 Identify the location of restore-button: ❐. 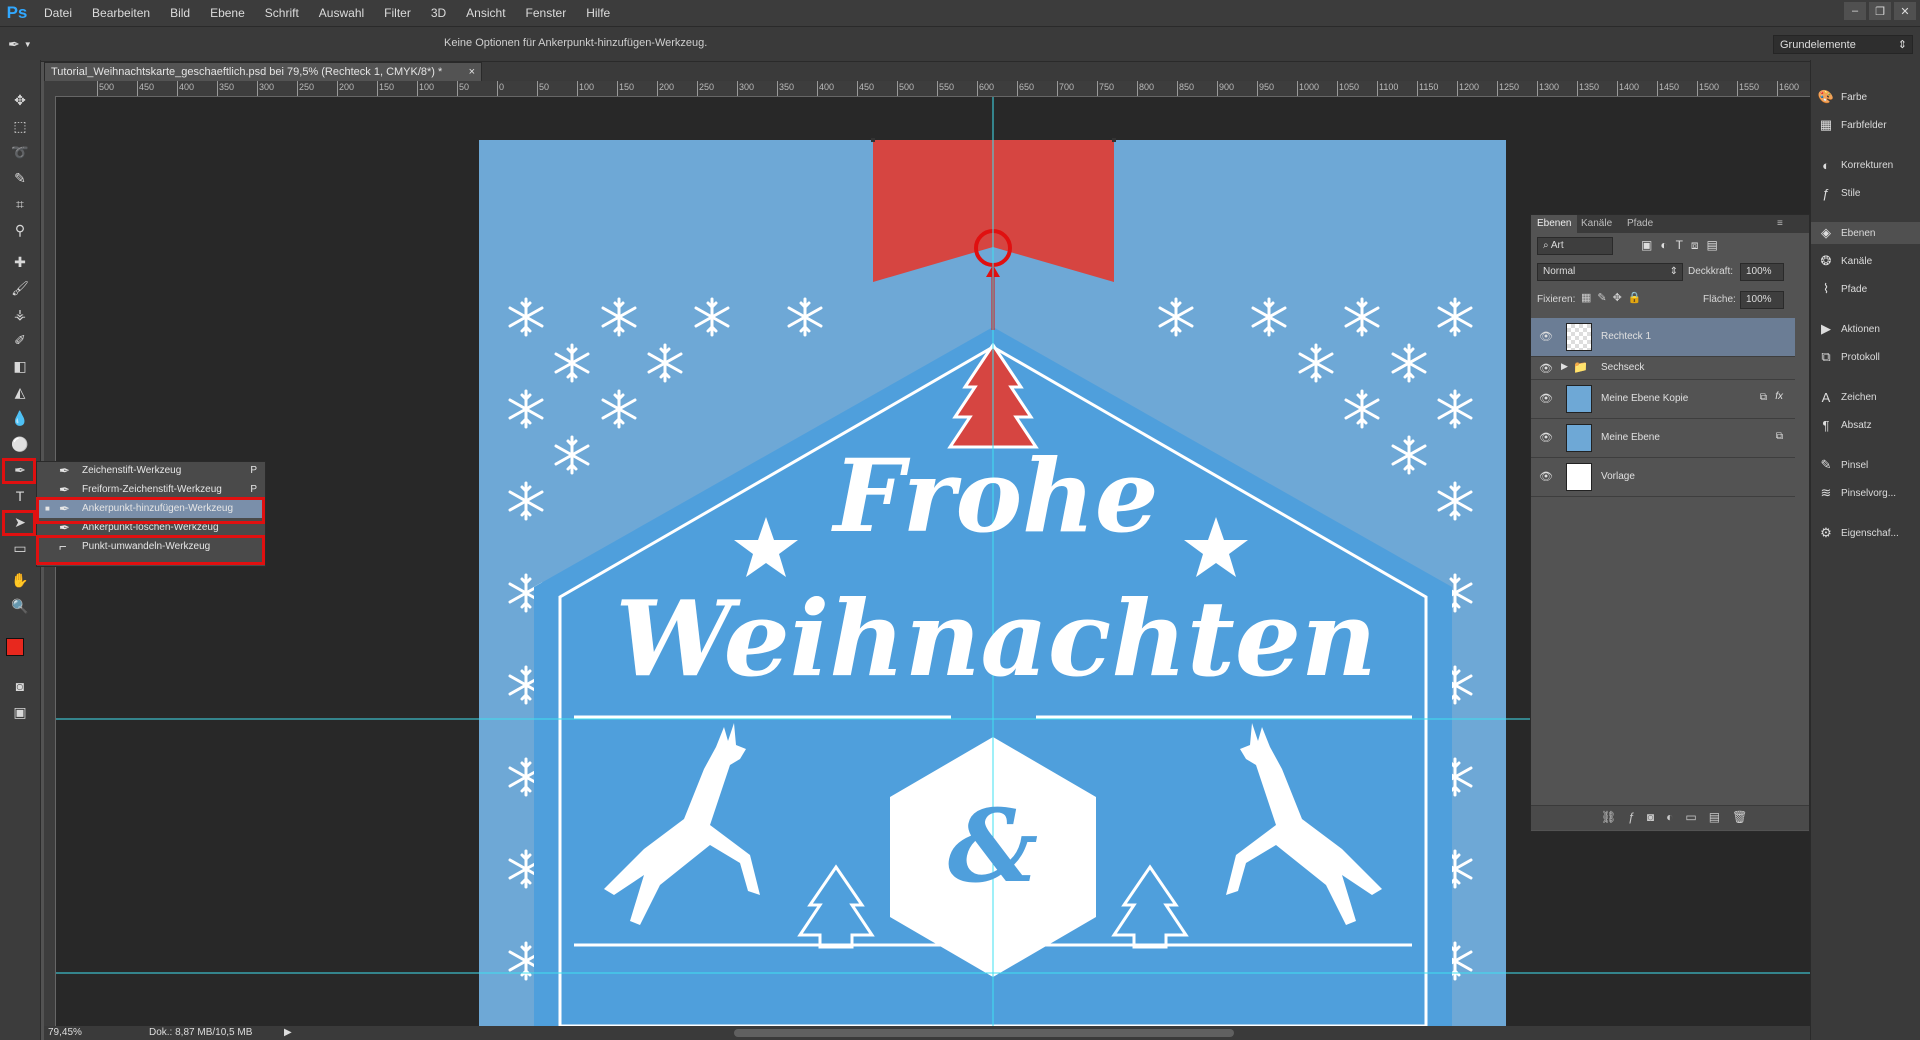
(1880, 11).